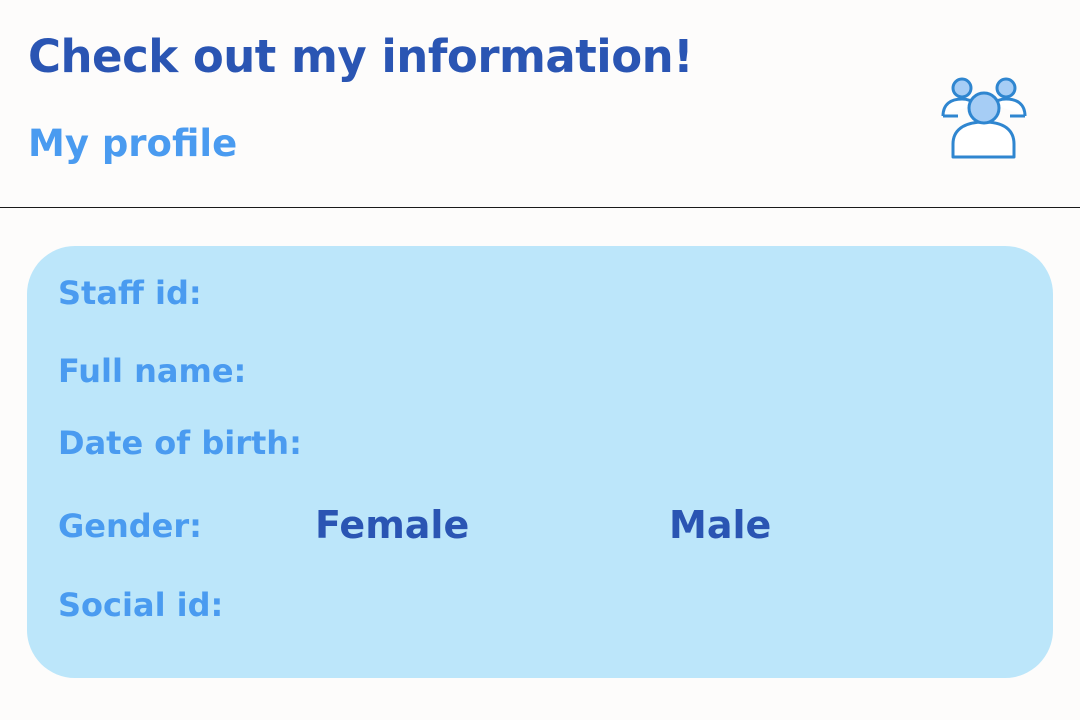 This screenshot has height=720, width=1080. What do you see at coordinates (180, 443) in the screenshot?
I see `date-of-birth-label: Date of birth:` at bounding box center [180, 443].